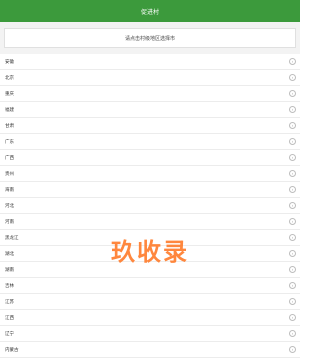 This screenshot has height=358, width=320. Describe the element at coordinates (150, 174) in the screenshot. I see `province-list-item: 贵州 ›` at that location.